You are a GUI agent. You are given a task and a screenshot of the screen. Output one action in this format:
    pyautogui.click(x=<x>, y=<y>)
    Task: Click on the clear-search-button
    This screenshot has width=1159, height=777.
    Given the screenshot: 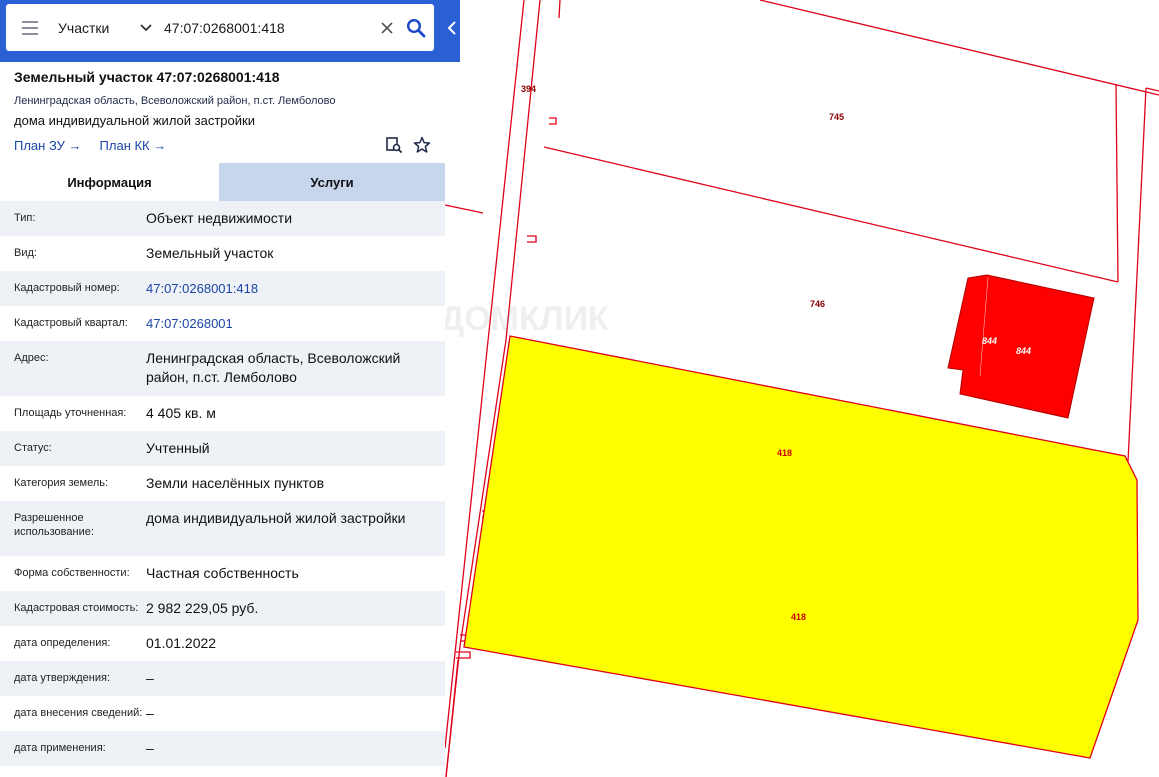 What is the action you would take?
    pyautogui.click(x=387, y=28)
    